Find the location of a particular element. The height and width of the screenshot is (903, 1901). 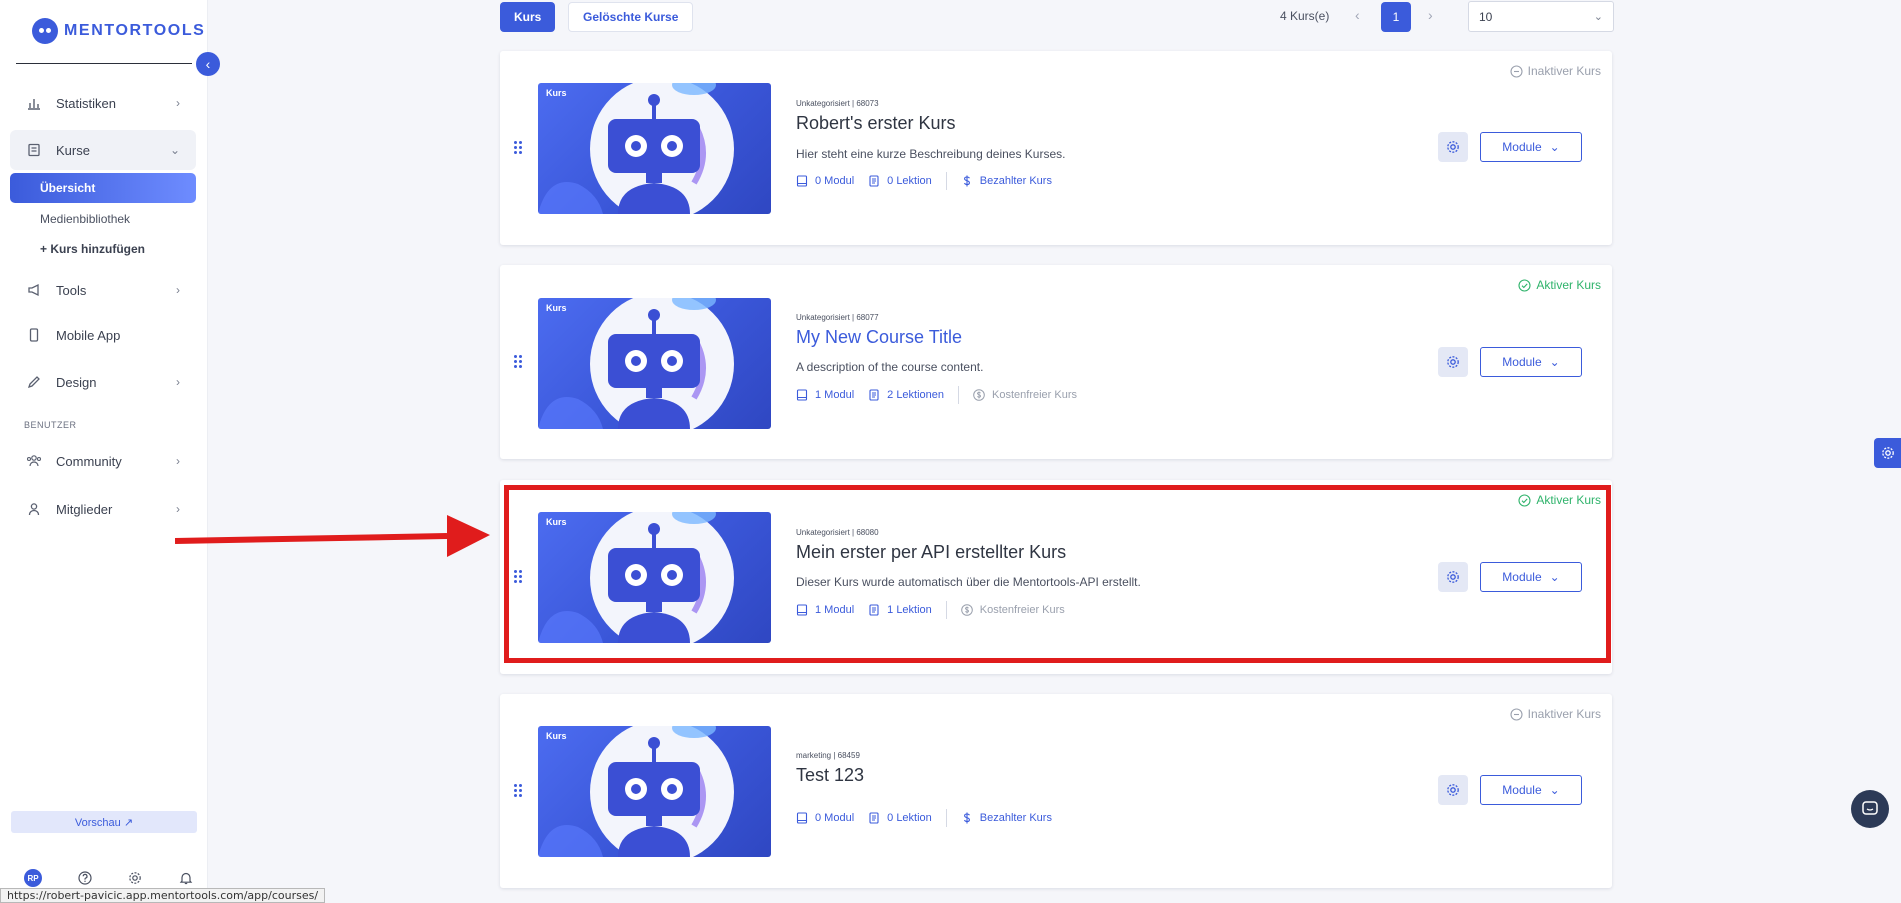

sidebar-item-community: Community › is located at coordinates (103, 461).